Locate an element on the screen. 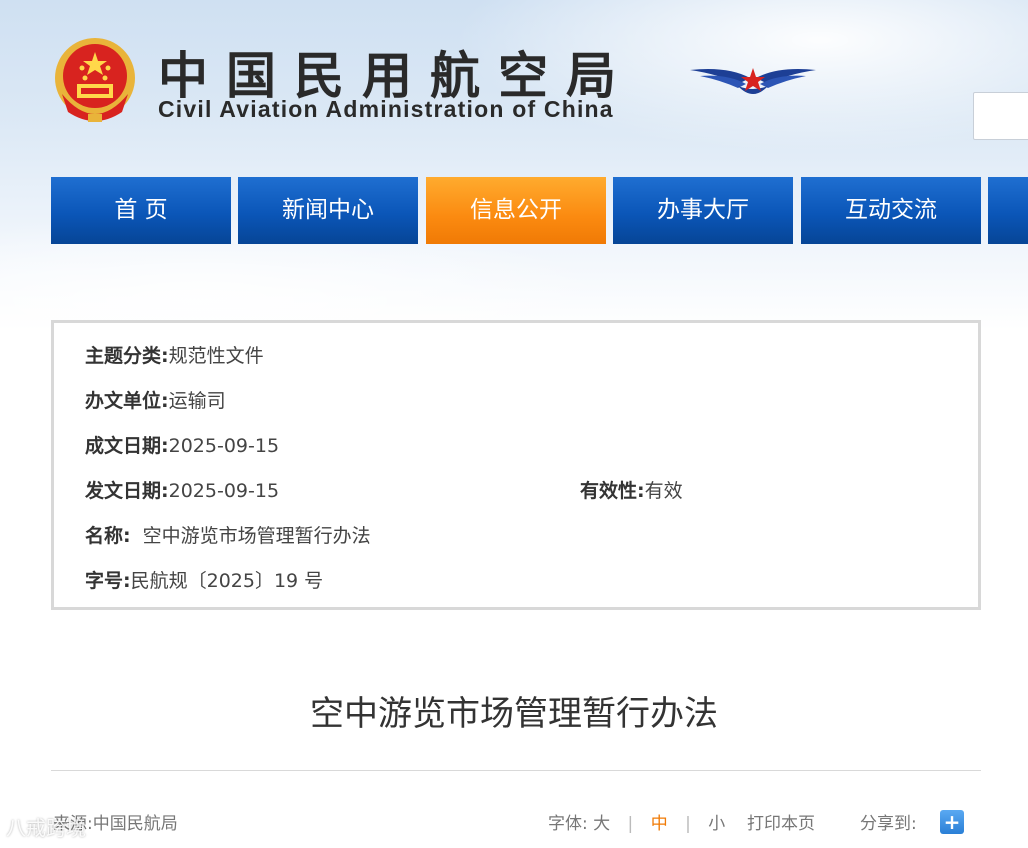  nav-item-more is located at coordinates (1008, 210).